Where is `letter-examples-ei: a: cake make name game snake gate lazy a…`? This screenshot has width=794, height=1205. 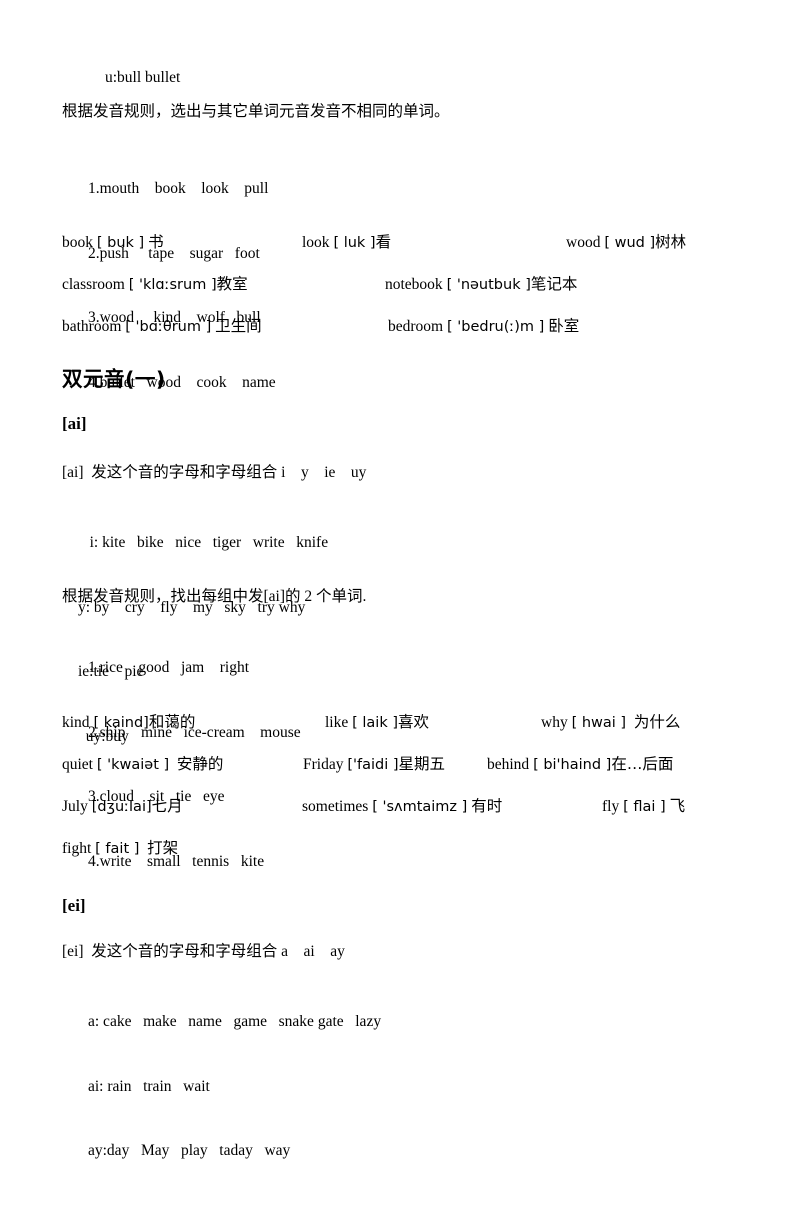
letter-examples-ei: a: cake make name game snake gate lazy a… is located at coordinates (234, 1086).